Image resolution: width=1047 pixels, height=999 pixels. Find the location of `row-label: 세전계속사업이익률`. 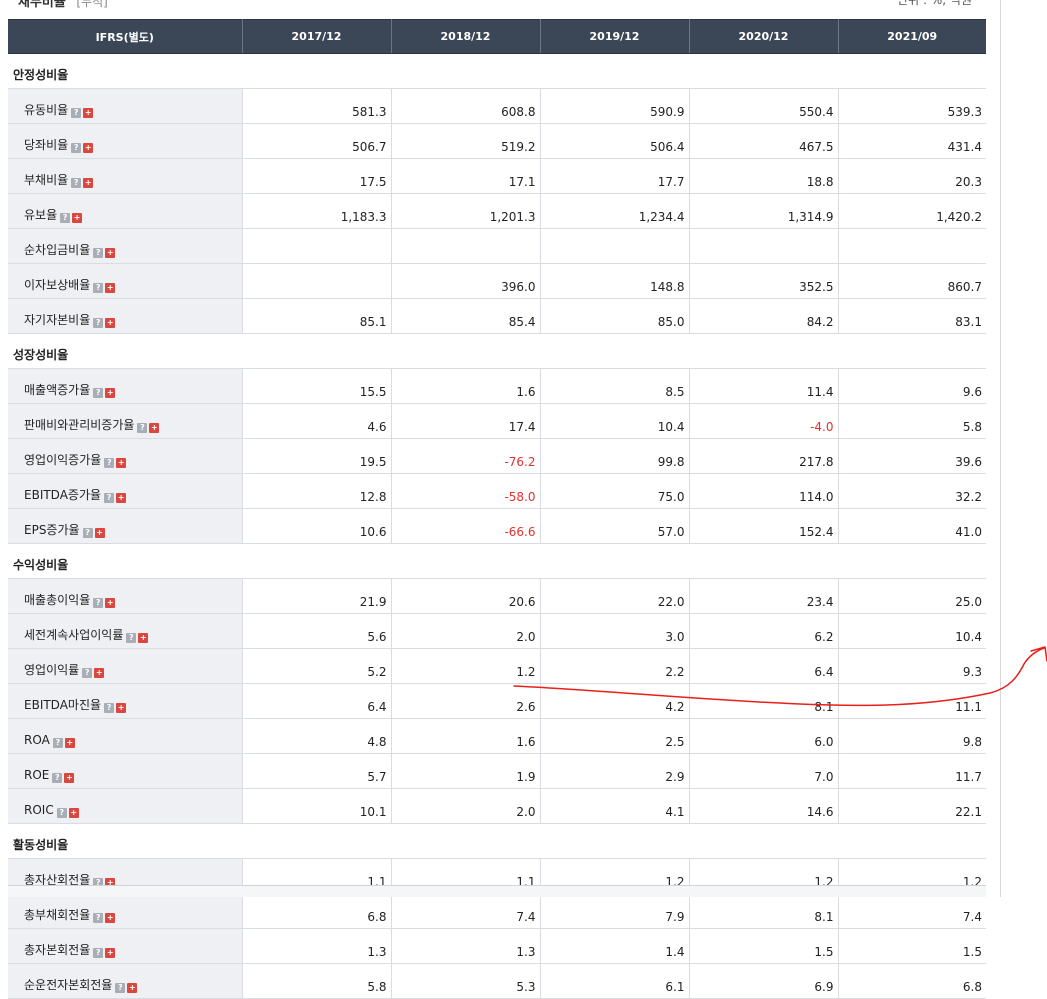

row-label: 세전계속사업이익률 is located at coordinates (74, 635).